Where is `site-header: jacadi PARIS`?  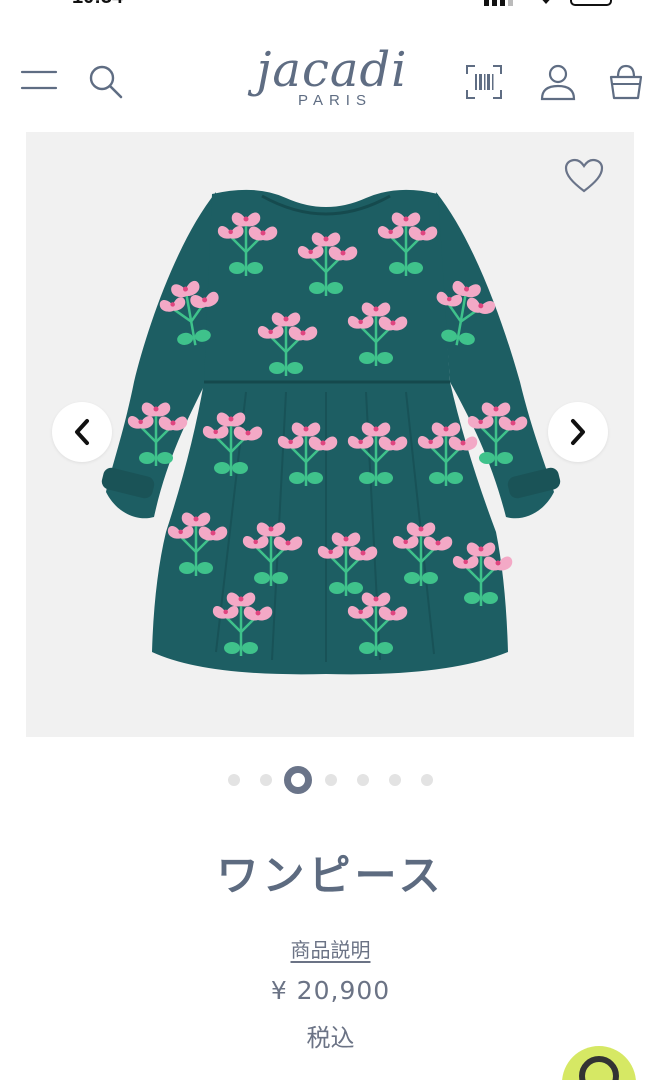
site-header: jacadi PARIS is located at coordinates (330, 85).